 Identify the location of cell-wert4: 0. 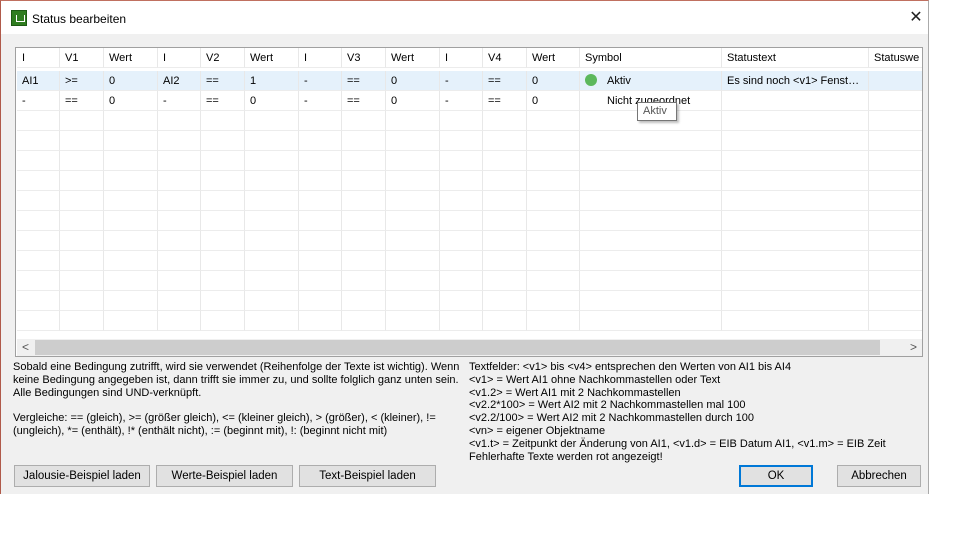
(553, 101).